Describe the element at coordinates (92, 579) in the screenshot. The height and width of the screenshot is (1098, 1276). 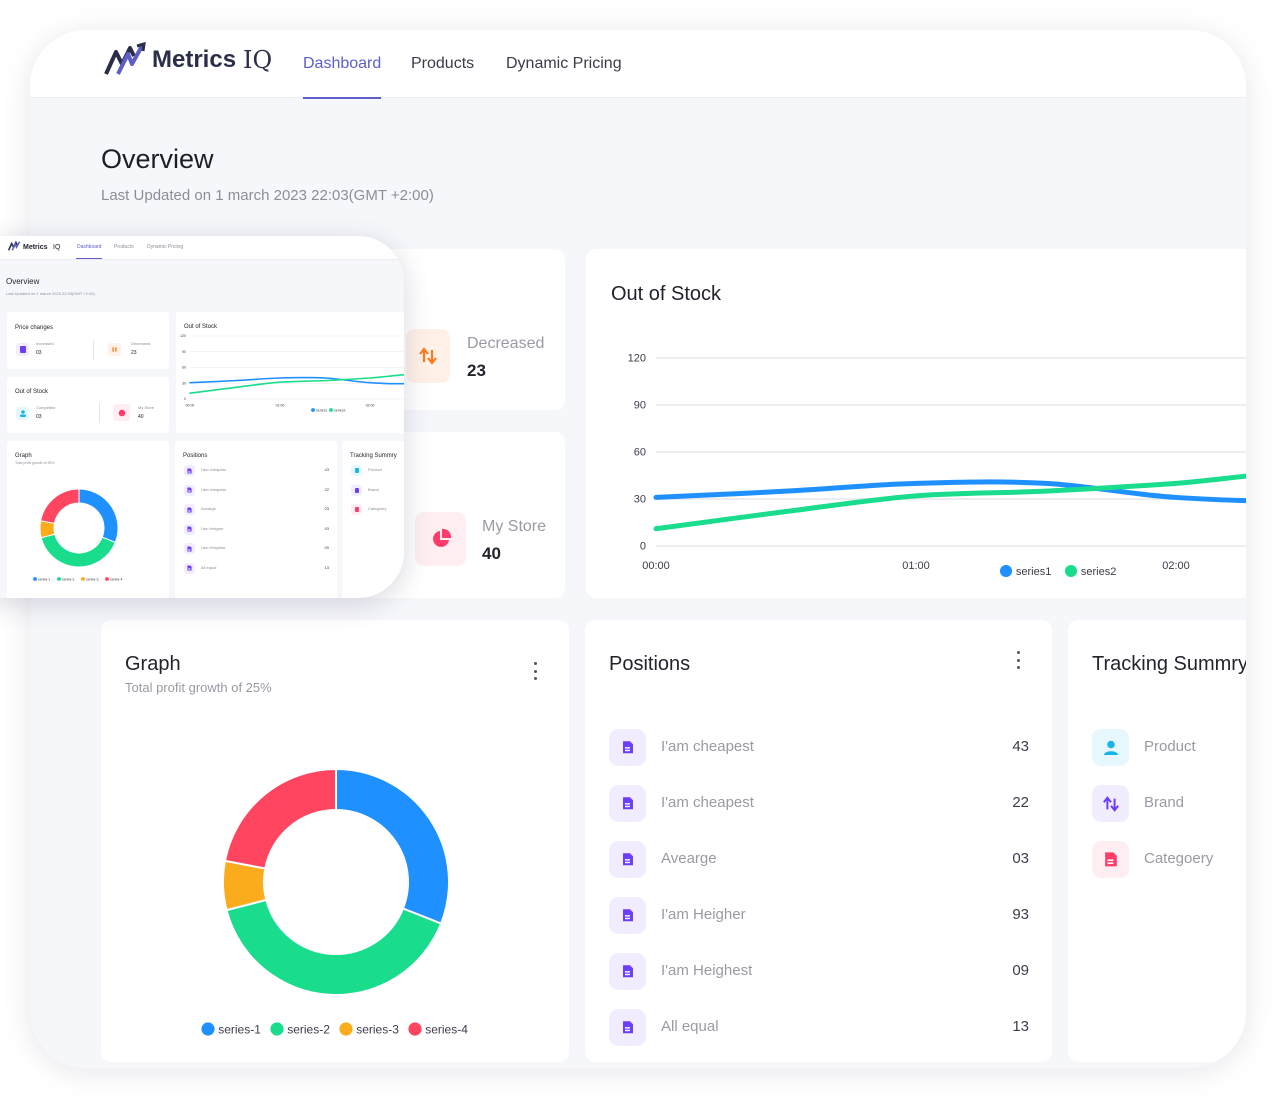
I see `legend-label: series-3` at that location.